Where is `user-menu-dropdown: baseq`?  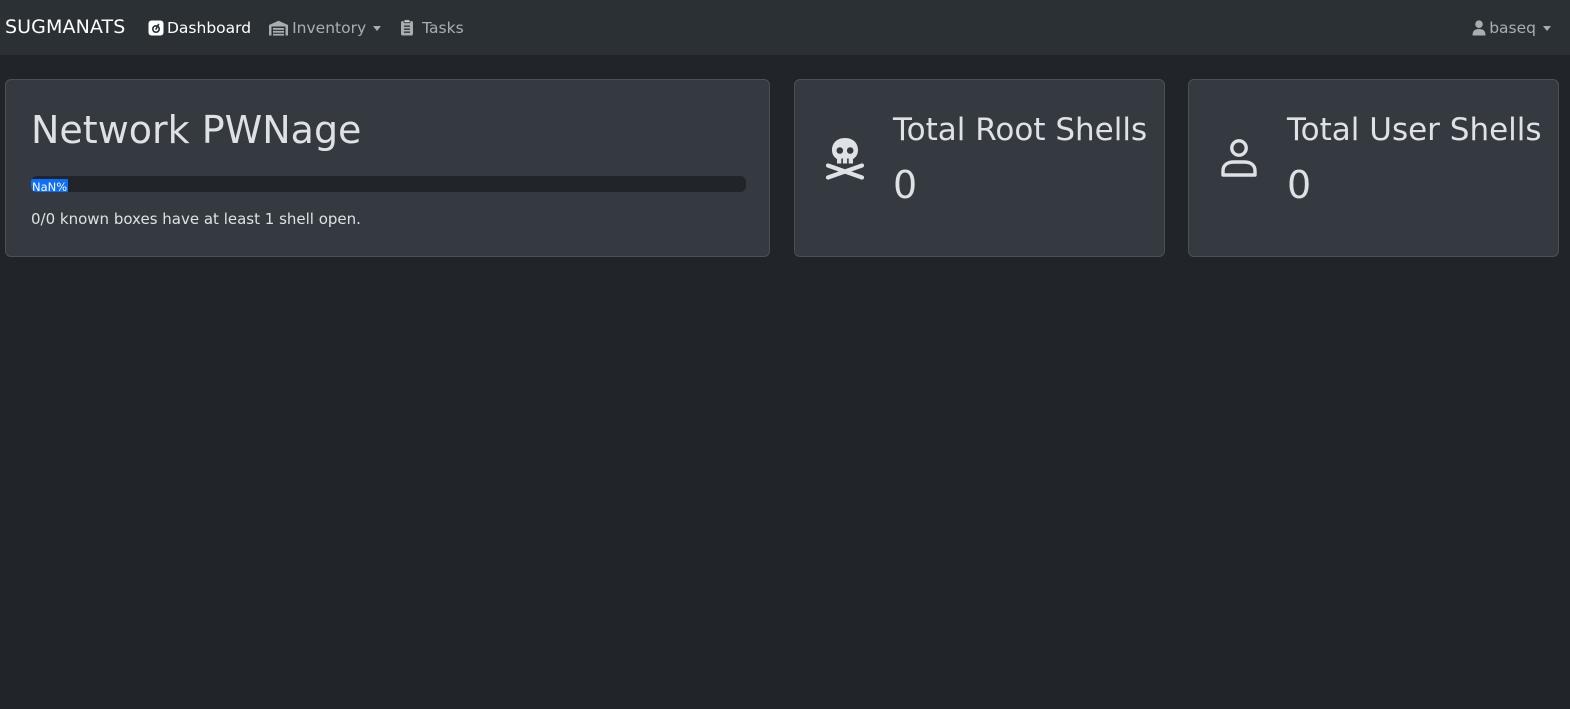 user-menu-dropdown: baseq is located at coordinates (1511, 27).